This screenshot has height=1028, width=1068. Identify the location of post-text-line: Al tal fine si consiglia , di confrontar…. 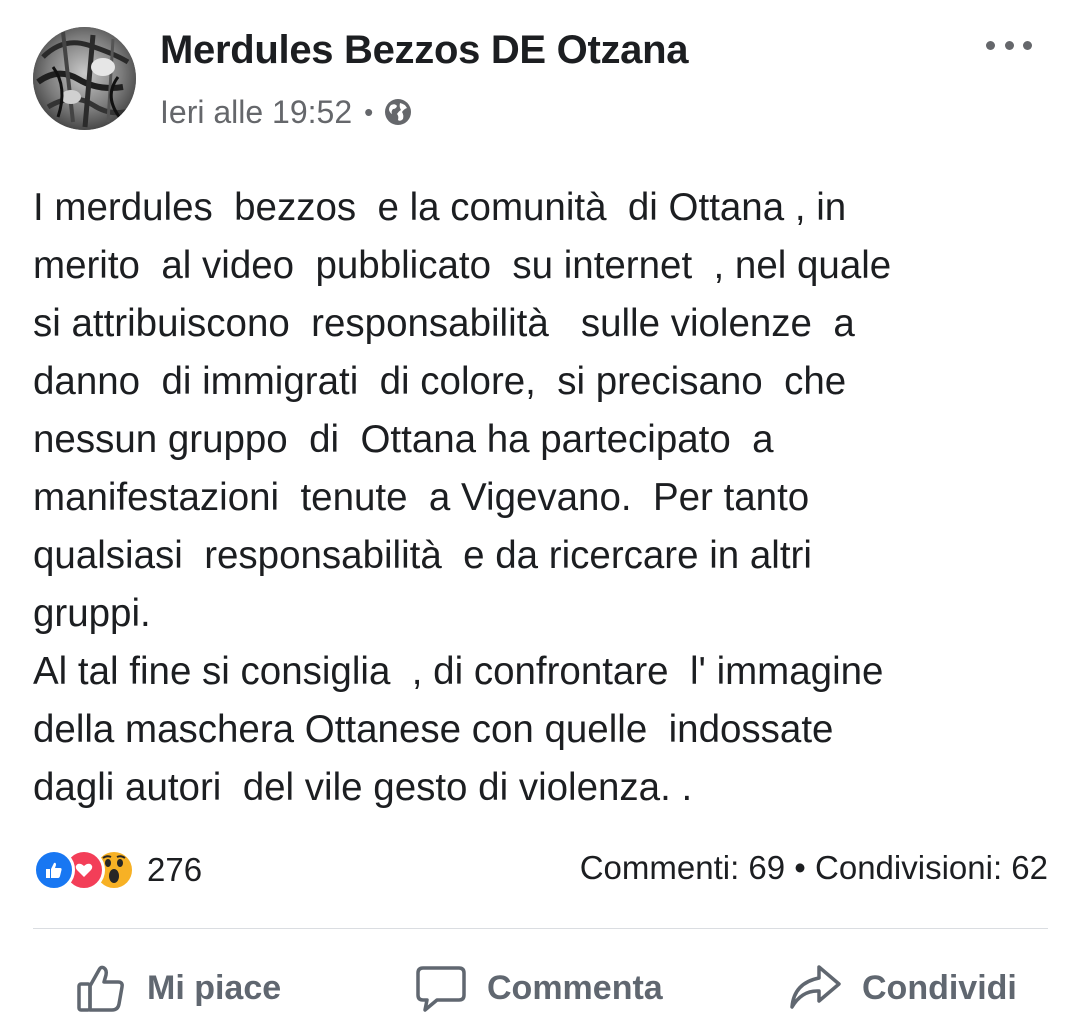
(458, 671).